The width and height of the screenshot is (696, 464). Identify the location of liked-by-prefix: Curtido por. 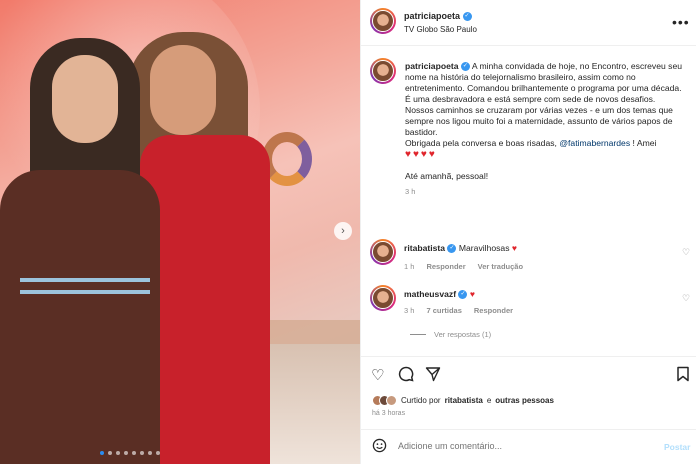
(421, 400).